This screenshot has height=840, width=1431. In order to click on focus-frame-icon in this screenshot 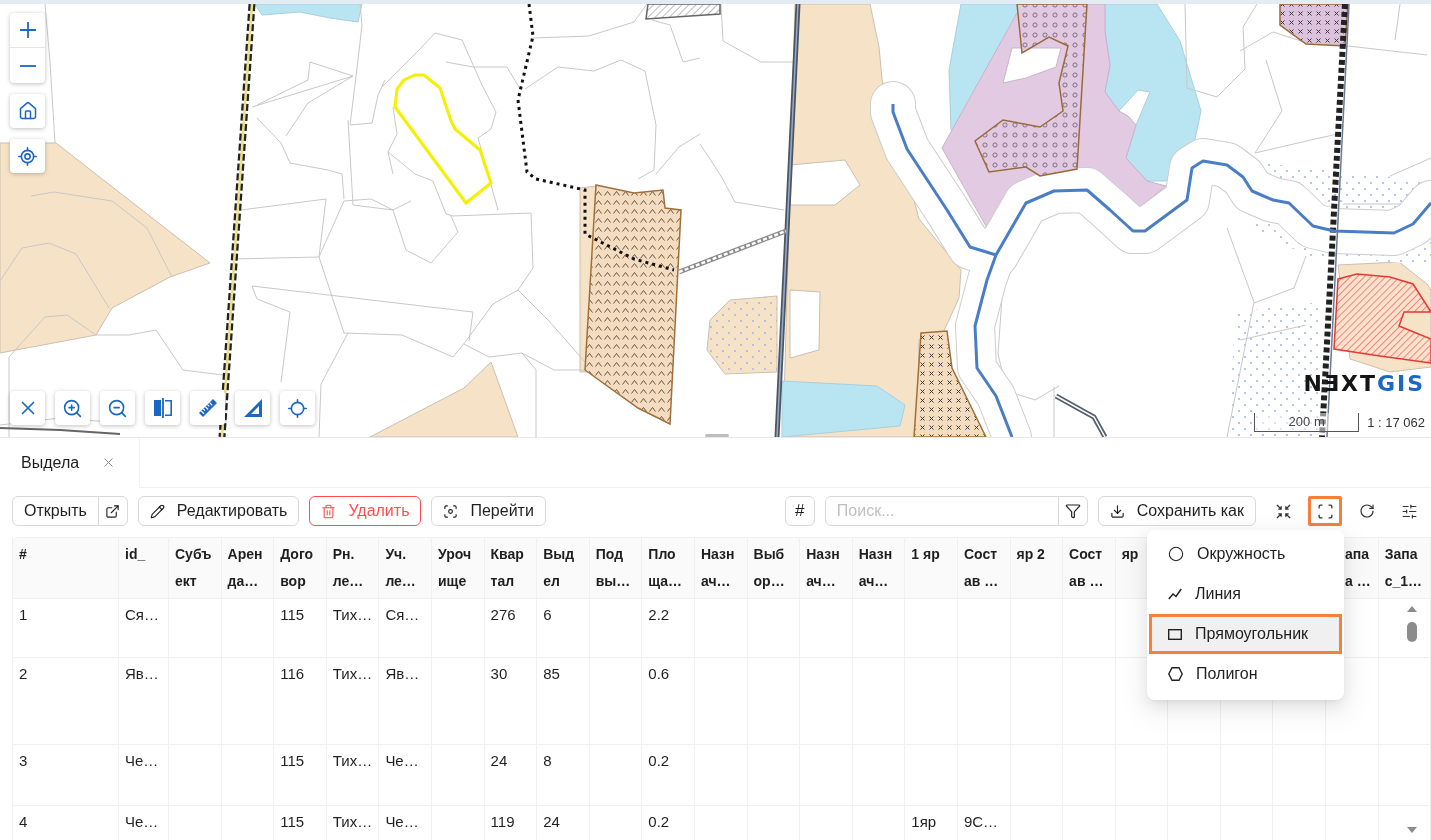, I will do `click(451, 511)`.